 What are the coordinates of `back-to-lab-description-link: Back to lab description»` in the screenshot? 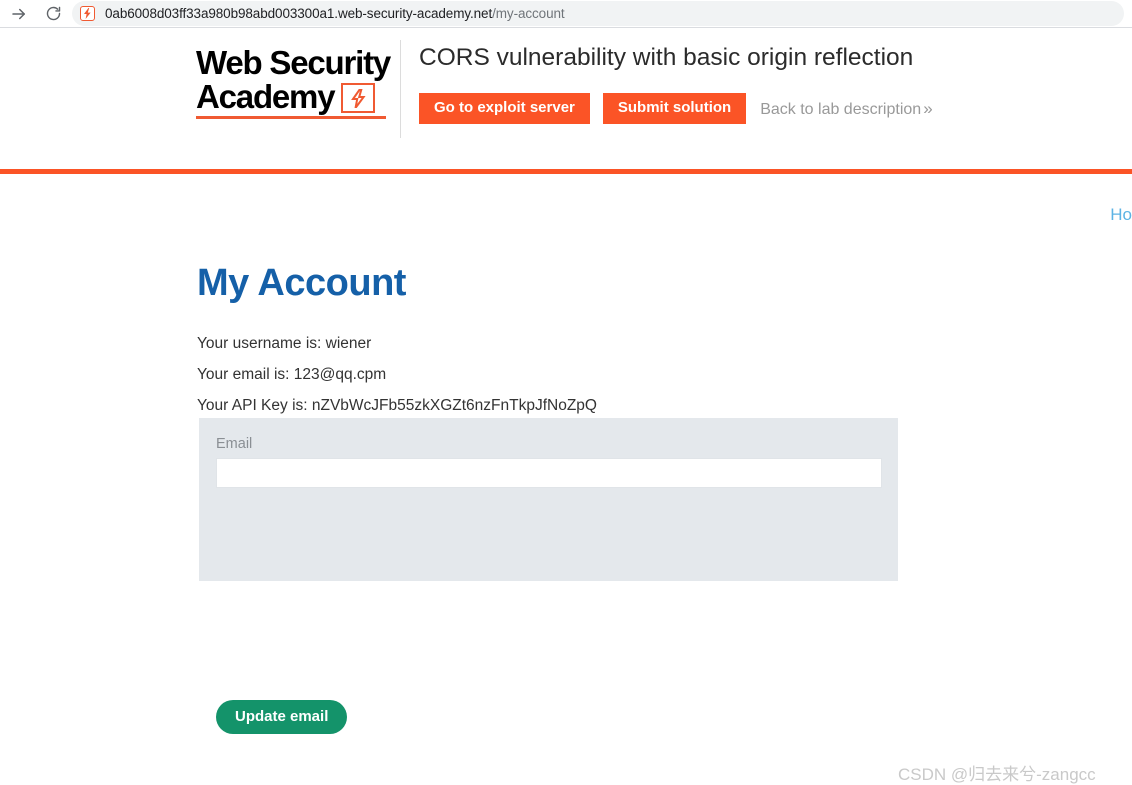 It's located at (846, 109).